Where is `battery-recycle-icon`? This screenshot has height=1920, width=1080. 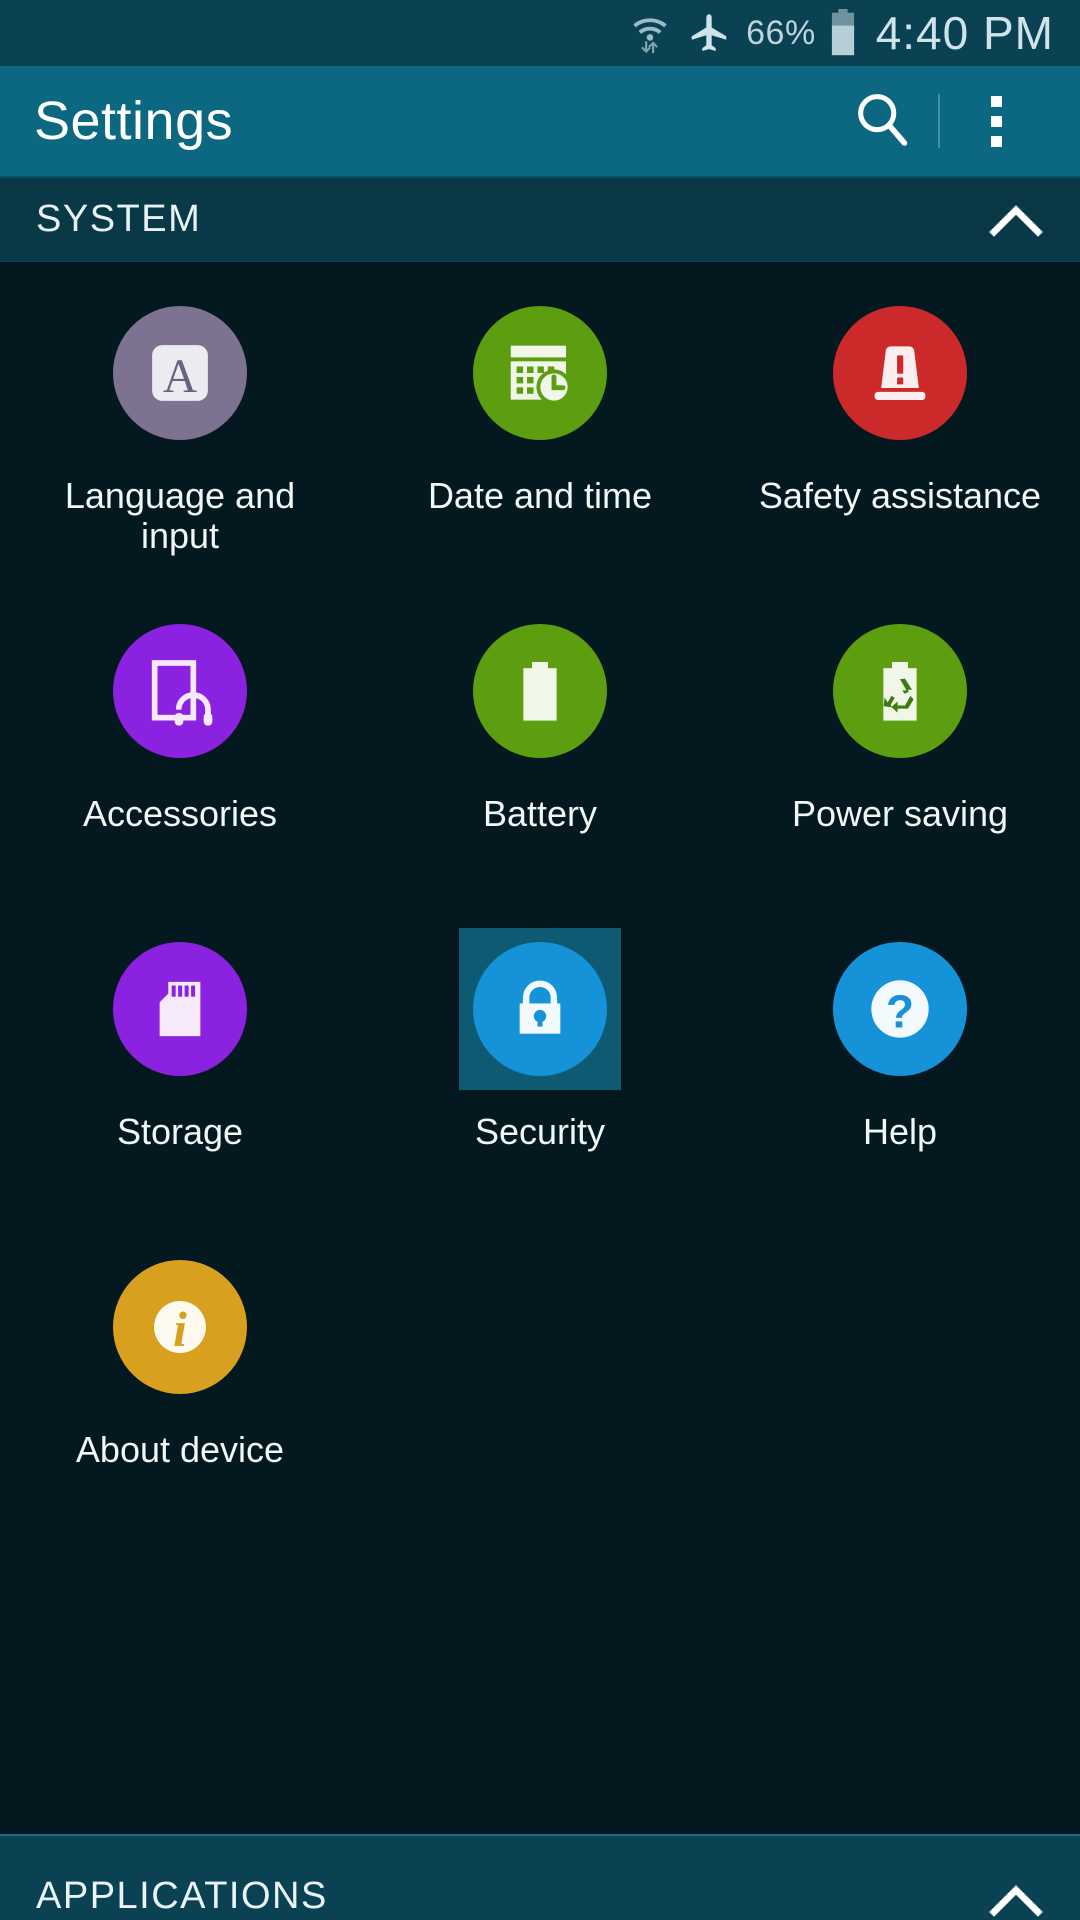
battery-recycle-icon is located at coordinates (900, 691).